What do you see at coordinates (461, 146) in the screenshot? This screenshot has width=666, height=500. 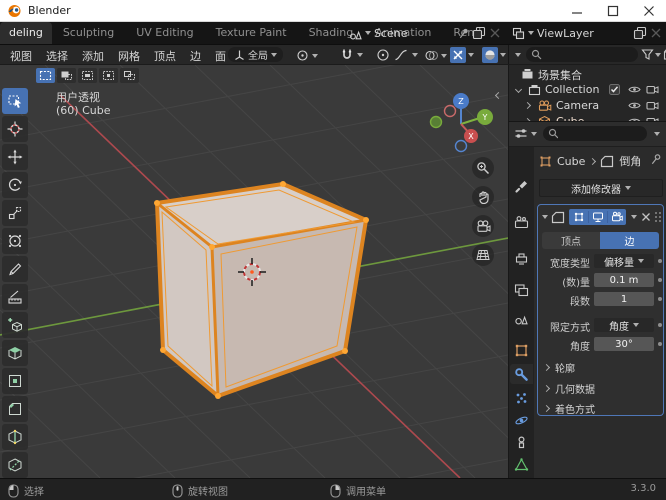 I see `gizmo-z-negative` at bounding box center [461, 146].